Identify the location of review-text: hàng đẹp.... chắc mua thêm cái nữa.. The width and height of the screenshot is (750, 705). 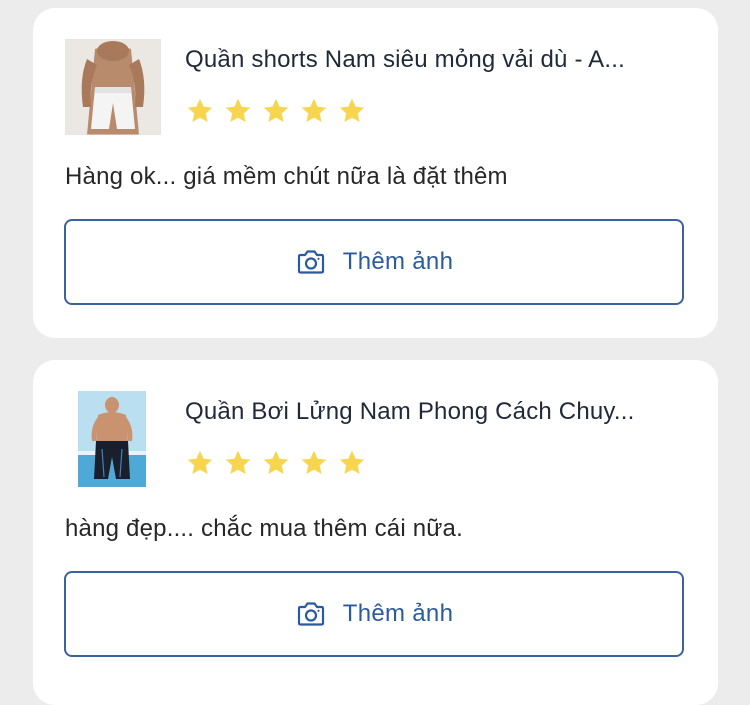
(264, 528).